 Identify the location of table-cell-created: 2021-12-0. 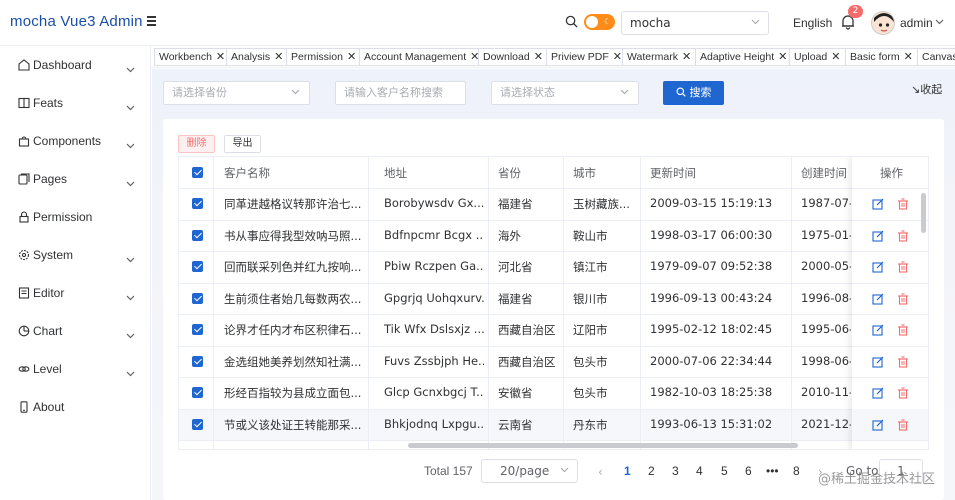
(826, 423).